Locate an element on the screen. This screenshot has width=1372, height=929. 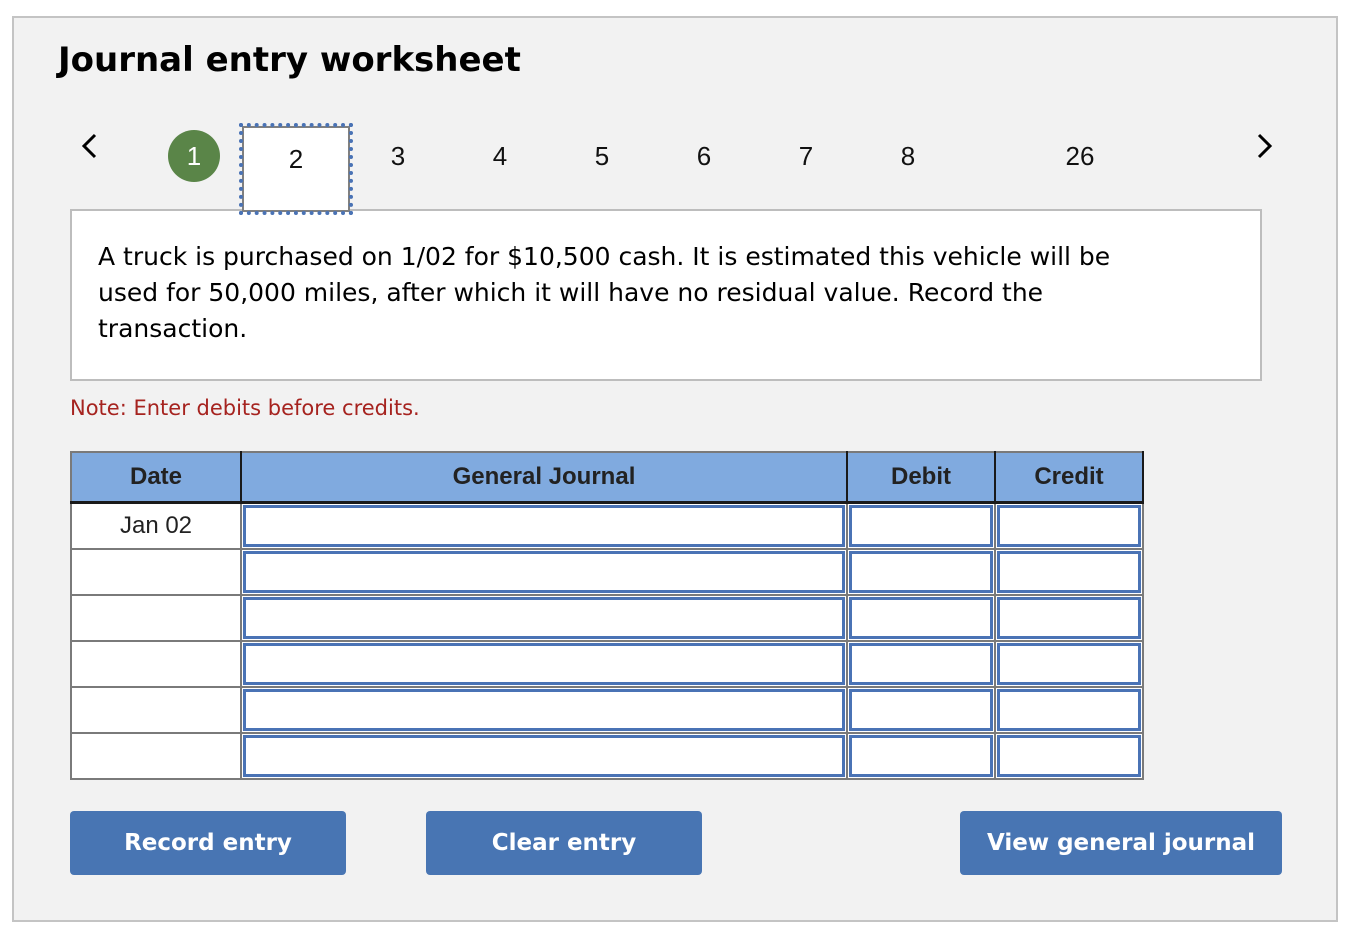
chevron-left-icon is located at coordinates (89, 146).